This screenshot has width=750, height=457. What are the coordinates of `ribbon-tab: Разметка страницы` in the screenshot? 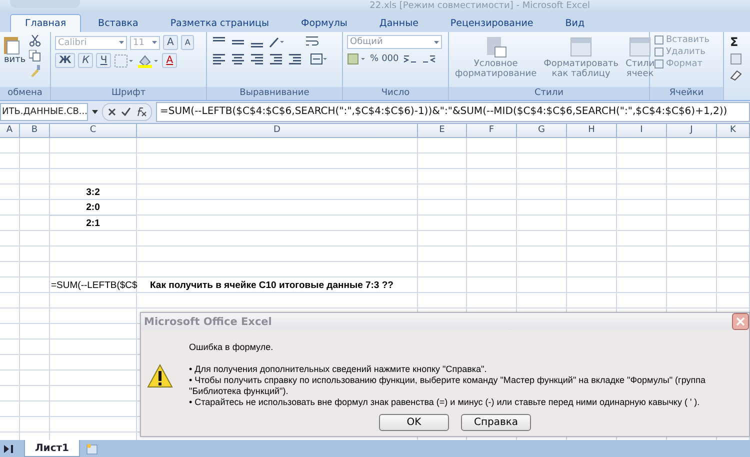 It's located at (219, 23).